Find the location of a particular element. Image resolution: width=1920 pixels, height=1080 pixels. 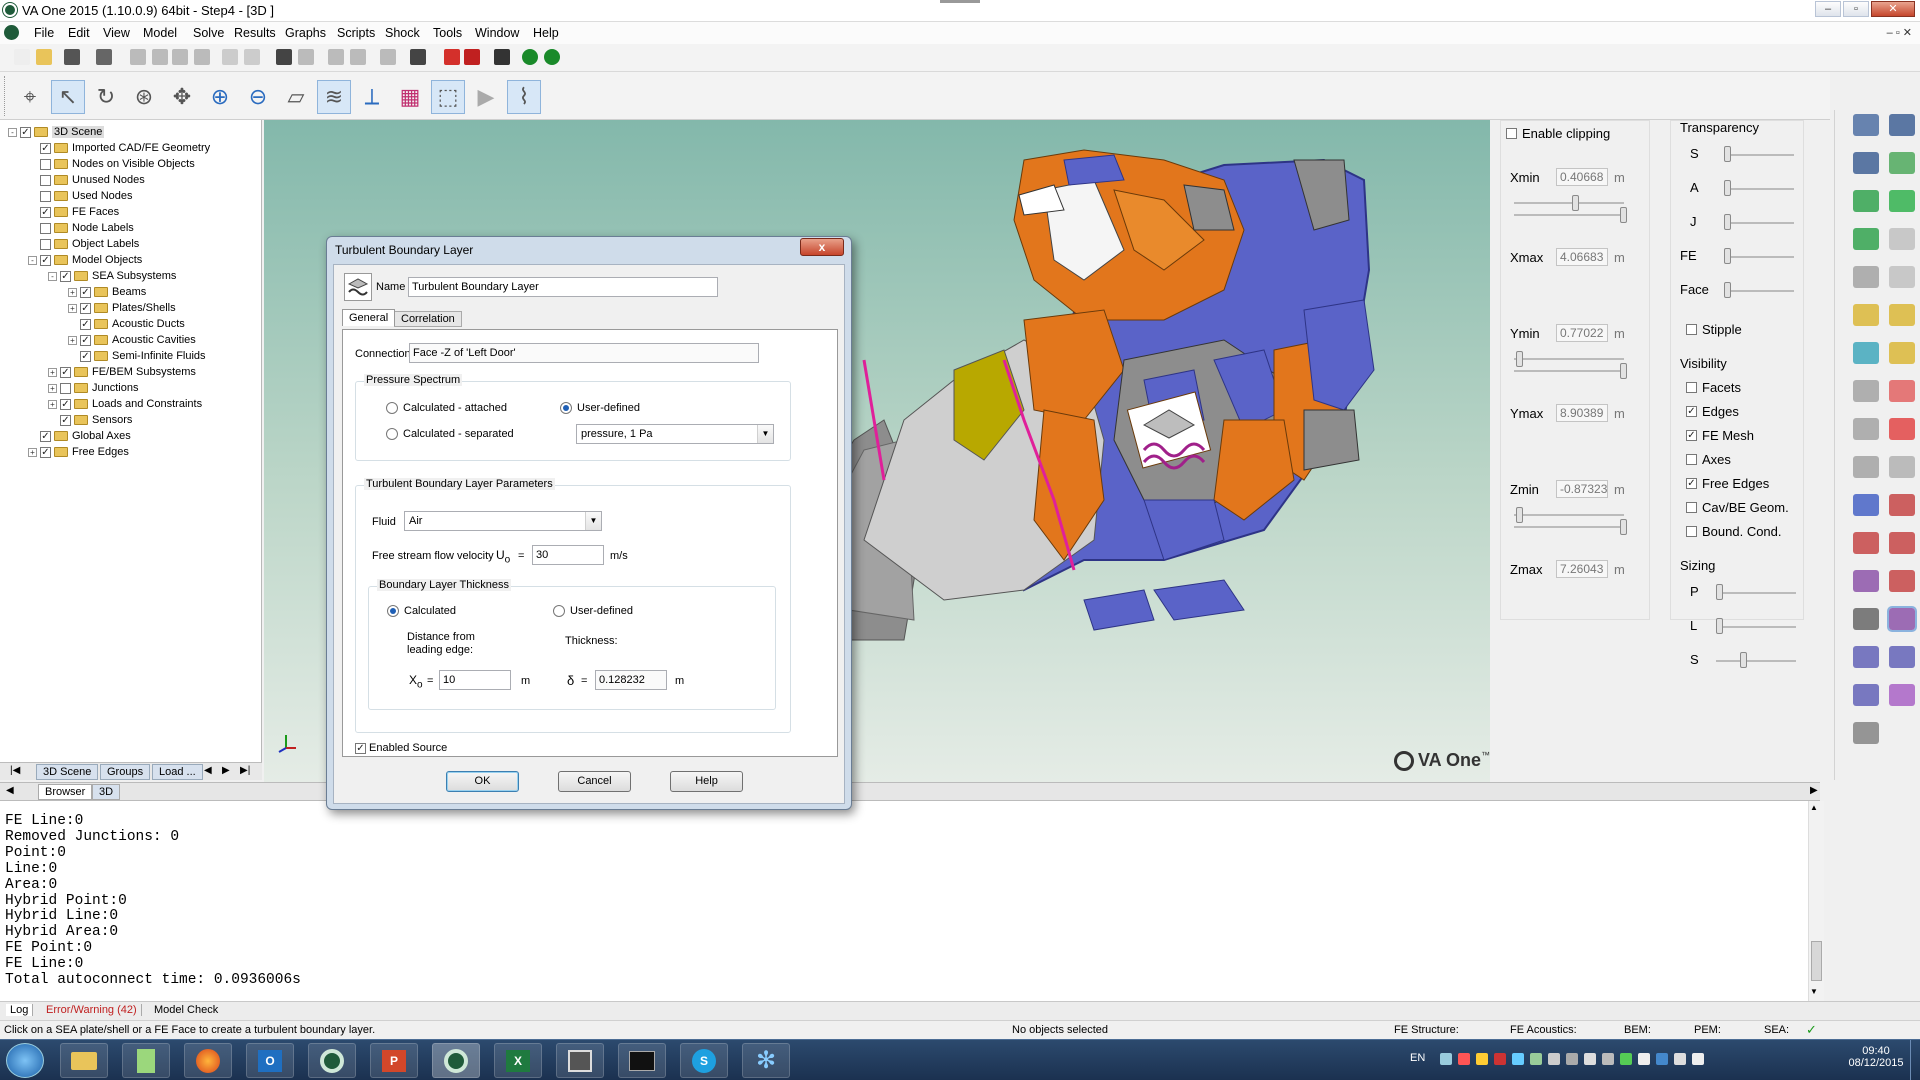

align-2-icon is located at coordinates (252, 57).